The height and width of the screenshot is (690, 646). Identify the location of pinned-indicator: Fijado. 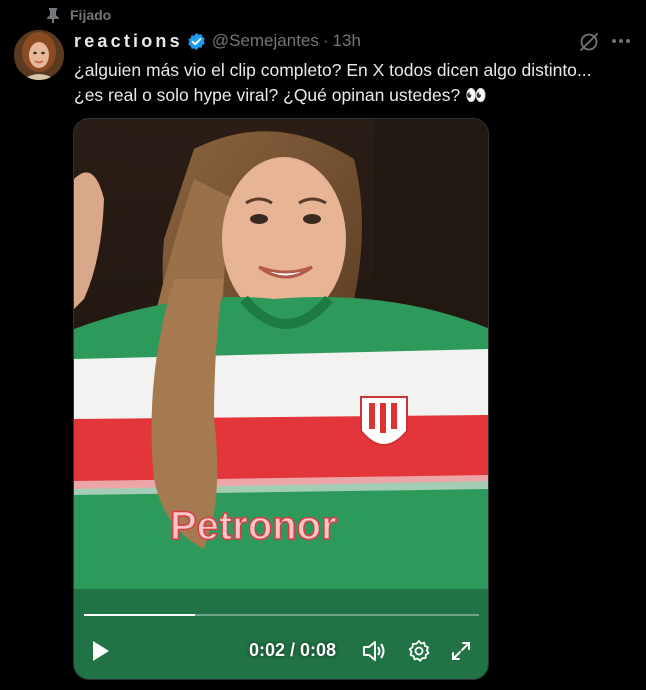
(78, 15).